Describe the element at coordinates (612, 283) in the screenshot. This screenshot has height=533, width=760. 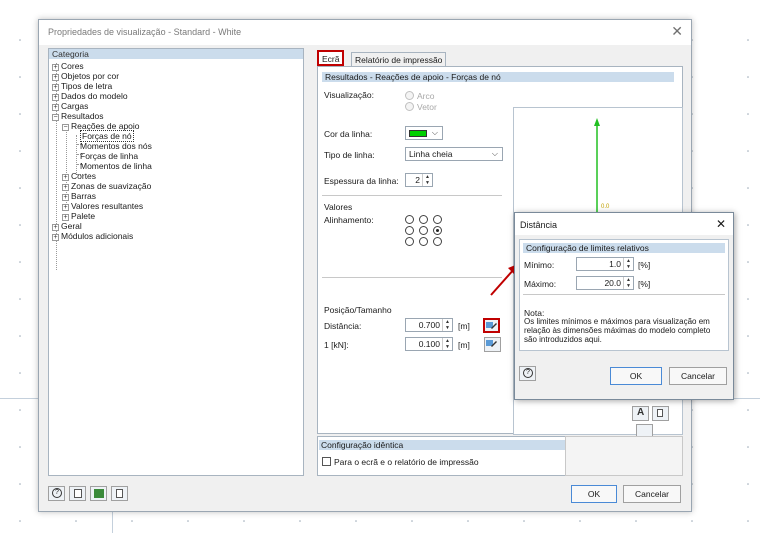
I see `max-value: 20.0` at that location.